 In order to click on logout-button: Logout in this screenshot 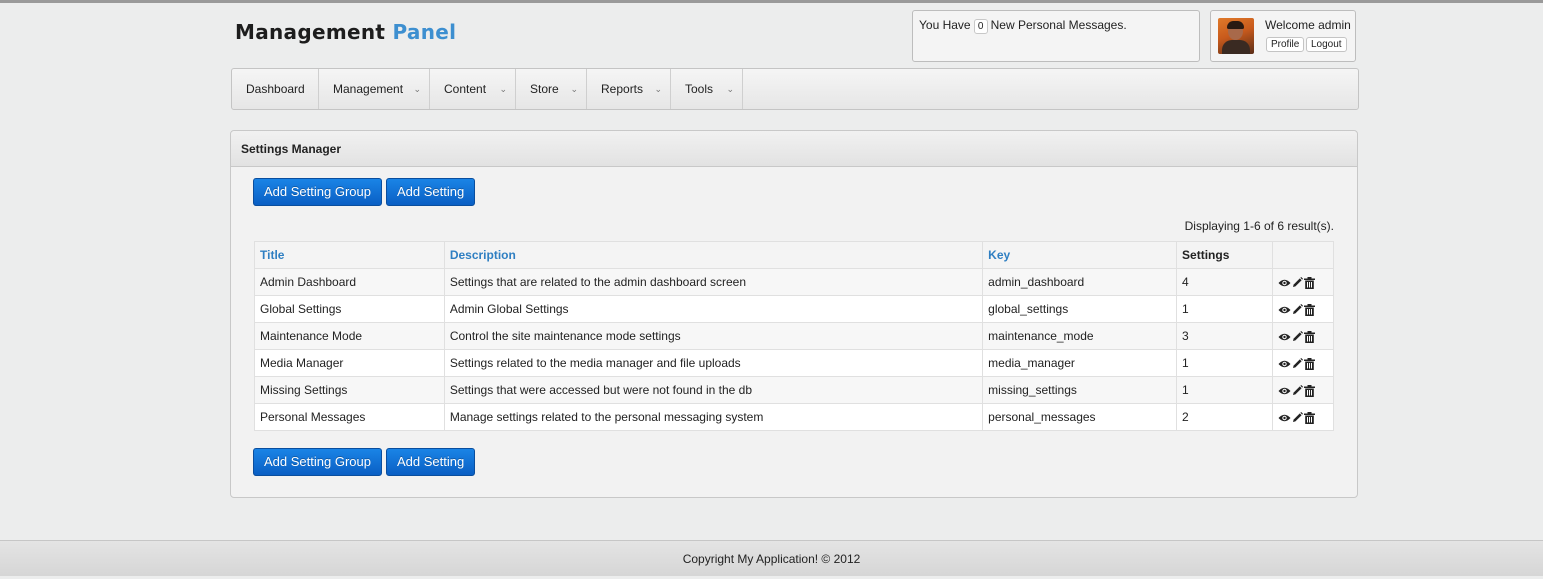, I will do `click(1326, 44)`.